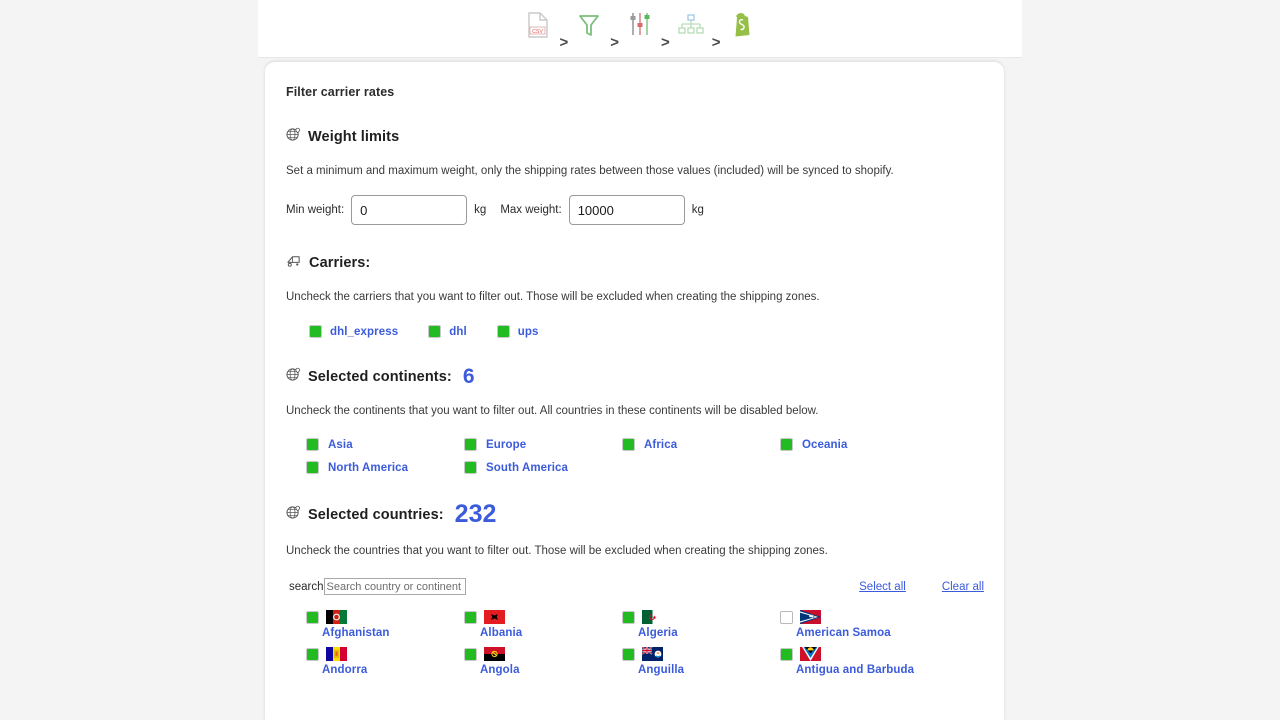  Describe the element at coordinates (376, 514) in the screenshot. I see `countries-heading: Selected countries:` at that location.